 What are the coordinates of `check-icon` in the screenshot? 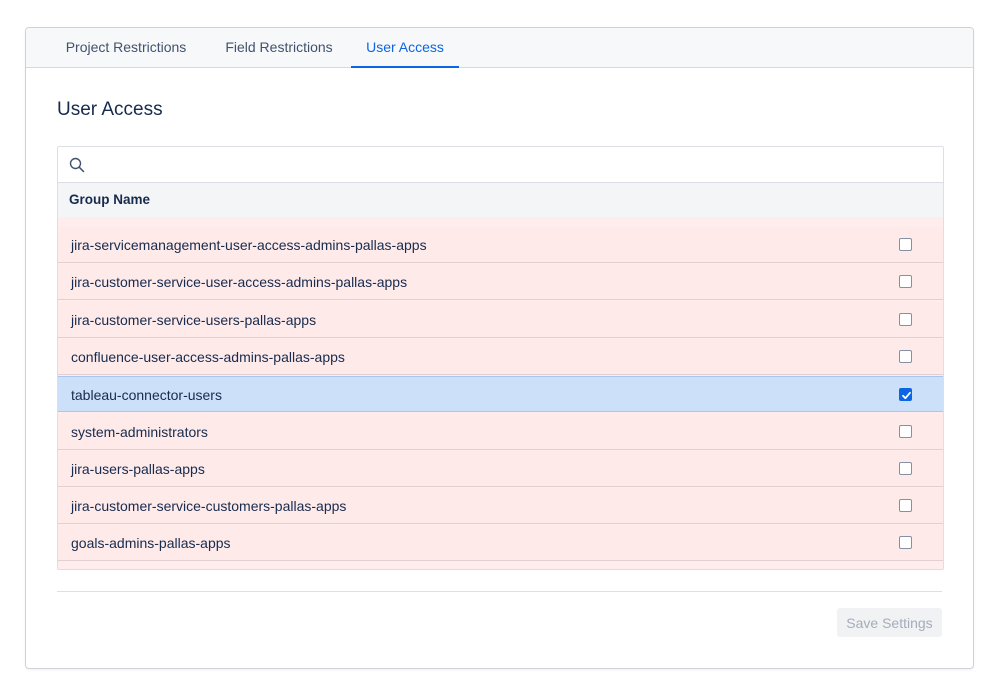 It's located at (906, 396).